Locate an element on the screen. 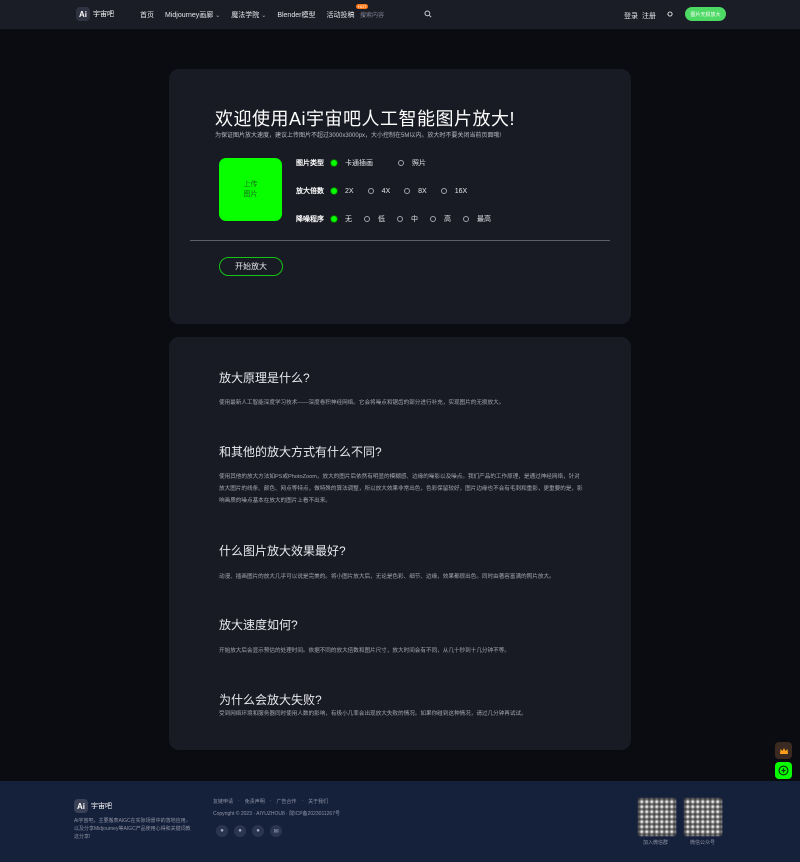 This screenshot has height=862, width=800. image-type-label: 图片类型 is located at coordinates (310, 163).